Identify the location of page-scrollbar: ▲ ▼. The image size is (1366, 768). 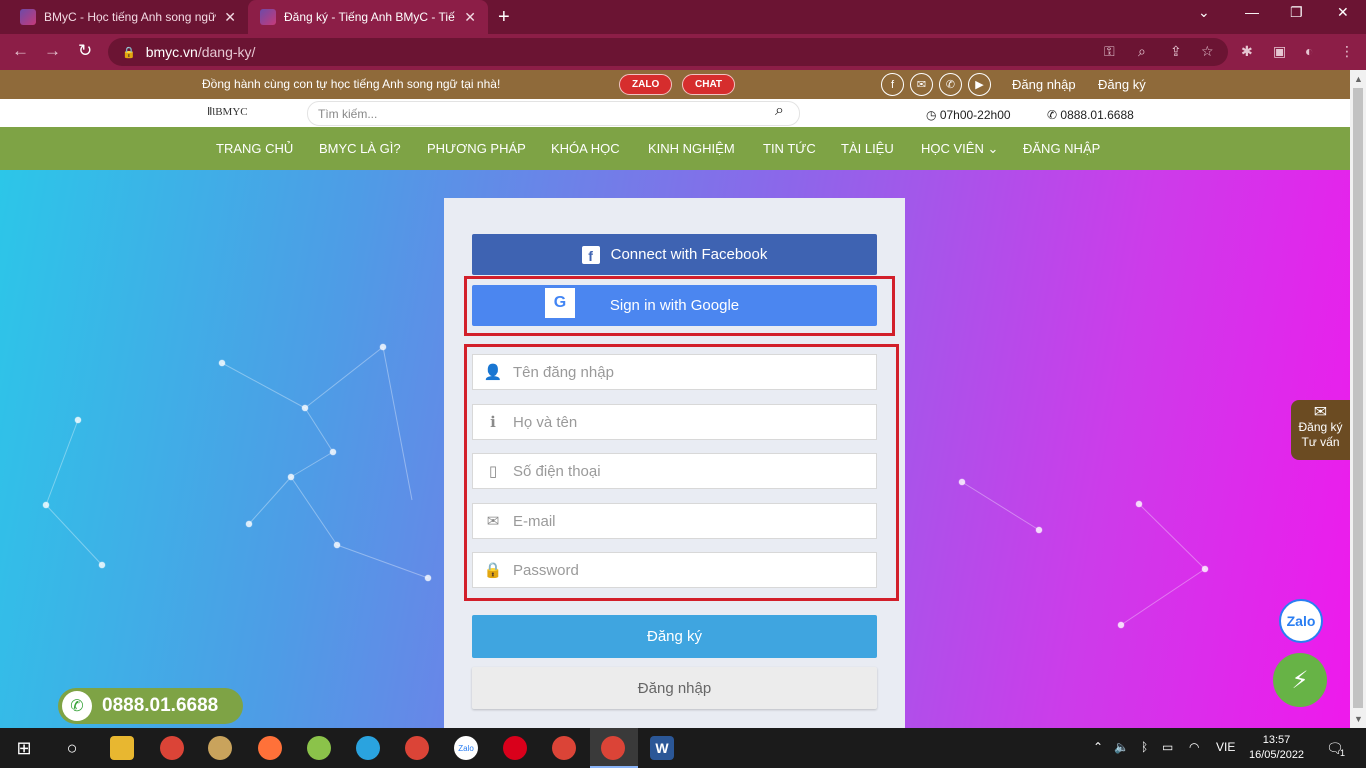
(1358, 399).